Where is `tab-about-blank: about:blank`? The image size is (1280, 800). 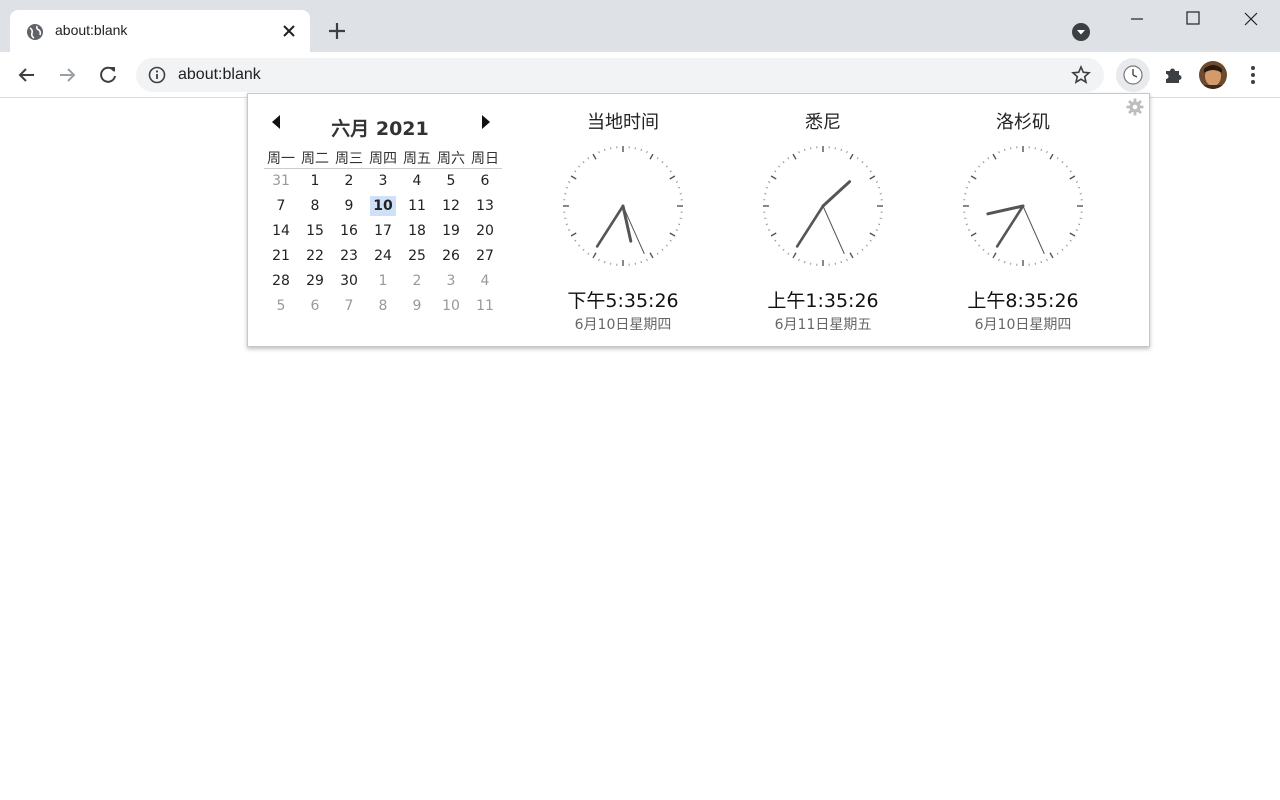
tab-about-blank: about:blank is located at coordinates (160, 31).